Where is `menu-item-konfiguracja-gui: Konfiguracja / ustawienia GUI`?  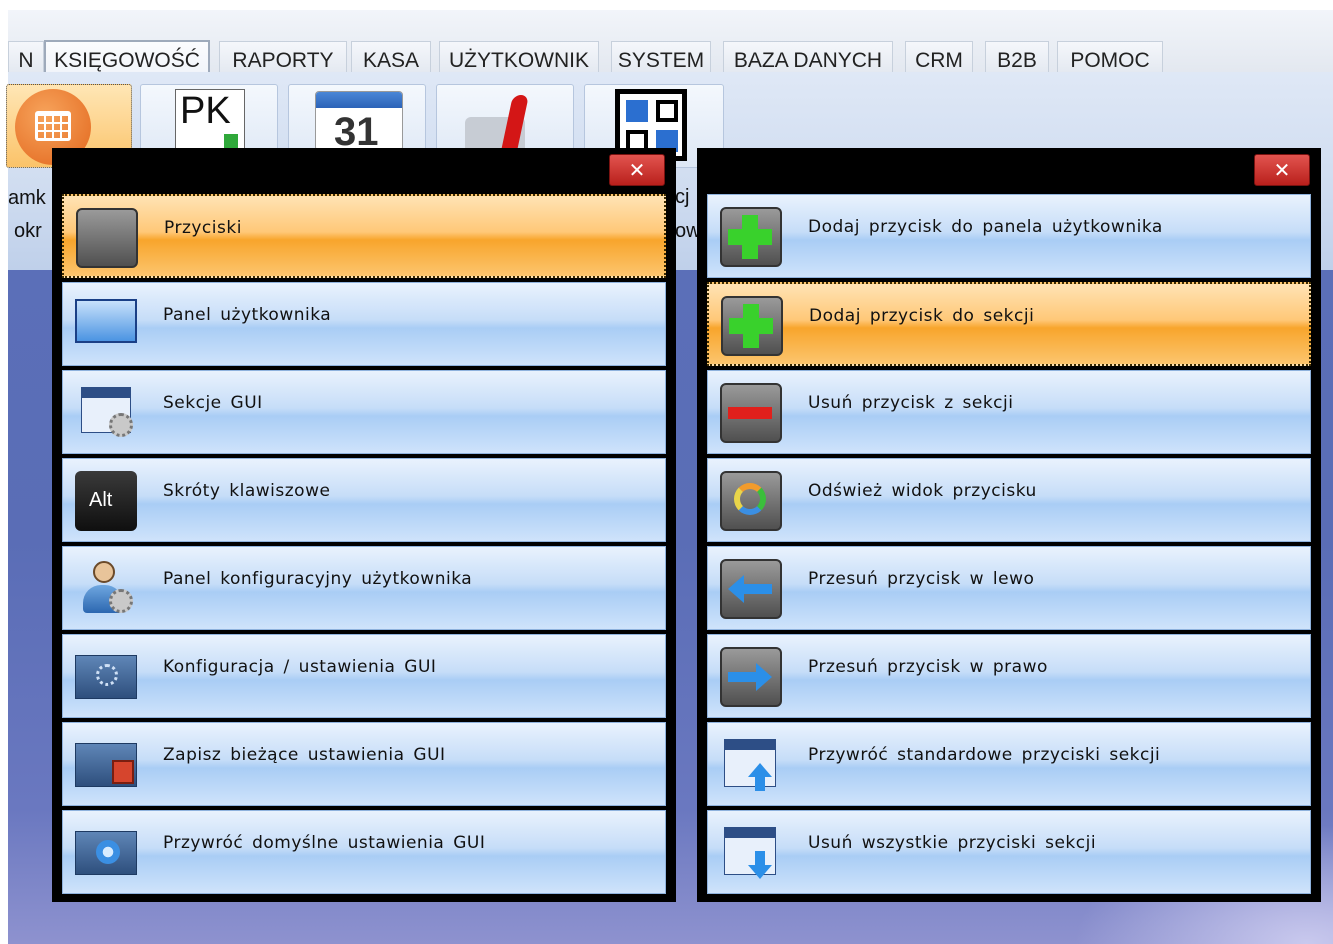 menu-item-konfiguracja-gui: Konfiguracja / ustawienia GUI is located at coordinates (364, 676).